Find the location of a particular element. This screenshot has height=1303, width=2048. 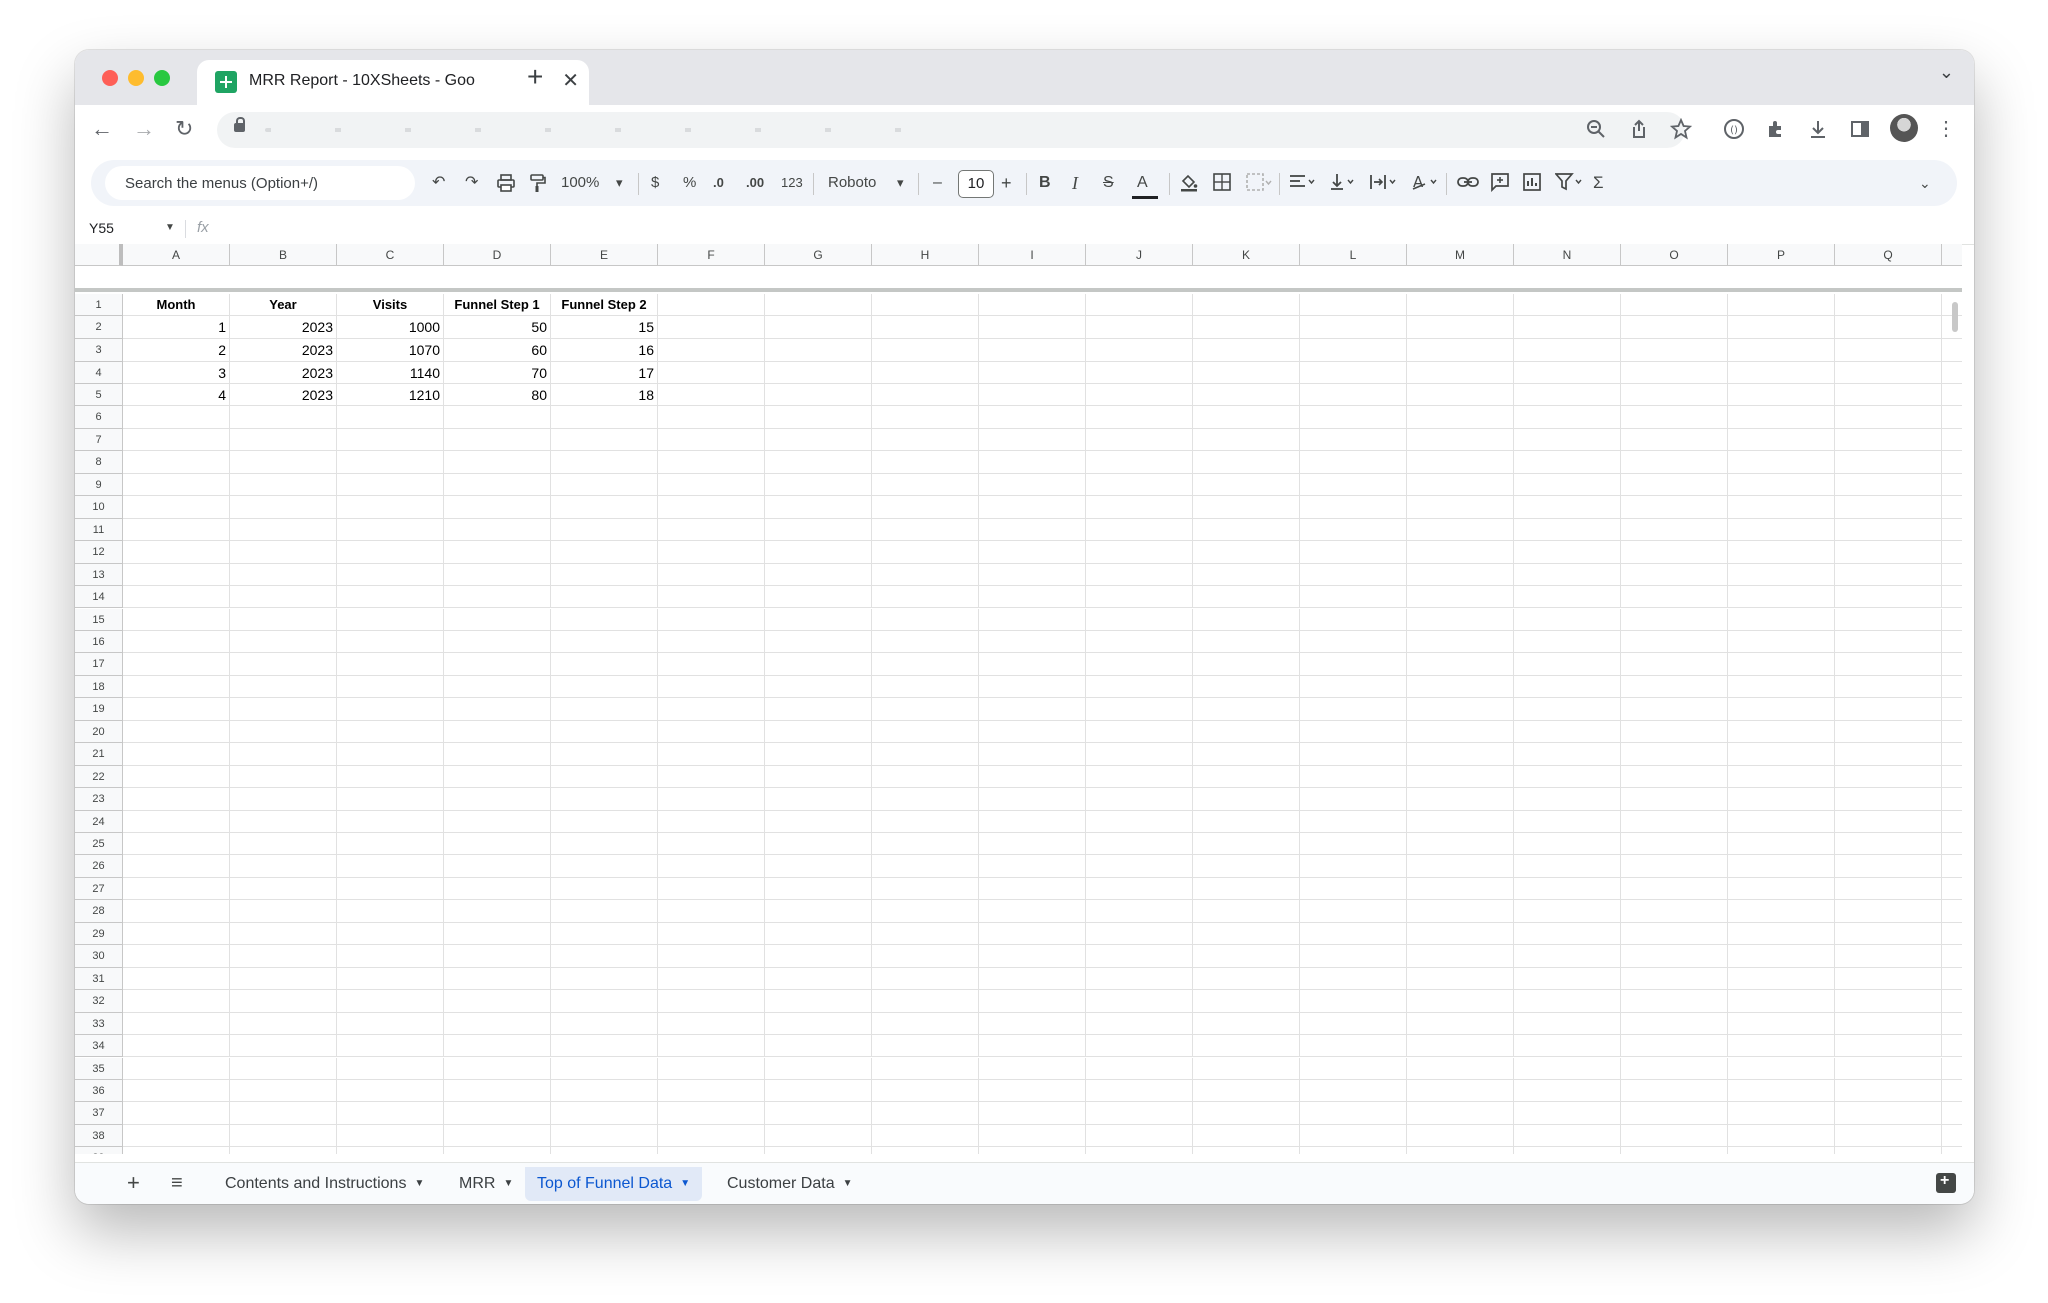

cell-e5: 18 is located at coordinates (604, 395).